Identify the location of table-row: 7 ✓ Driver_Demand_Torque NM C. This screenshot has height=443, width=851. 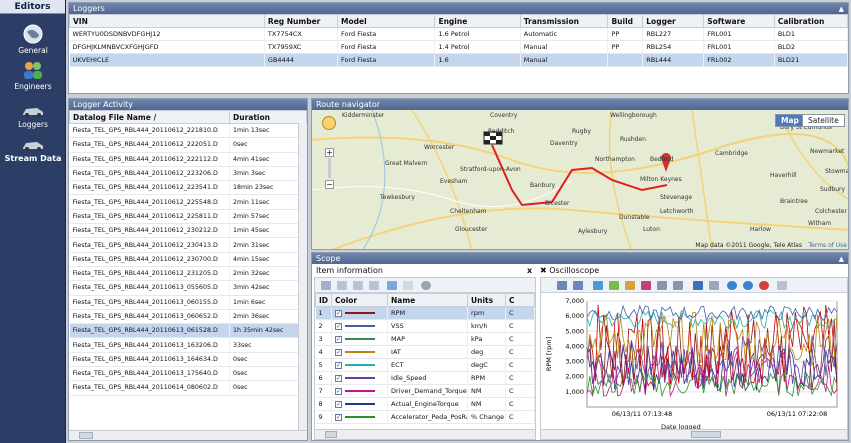
(425, 391).